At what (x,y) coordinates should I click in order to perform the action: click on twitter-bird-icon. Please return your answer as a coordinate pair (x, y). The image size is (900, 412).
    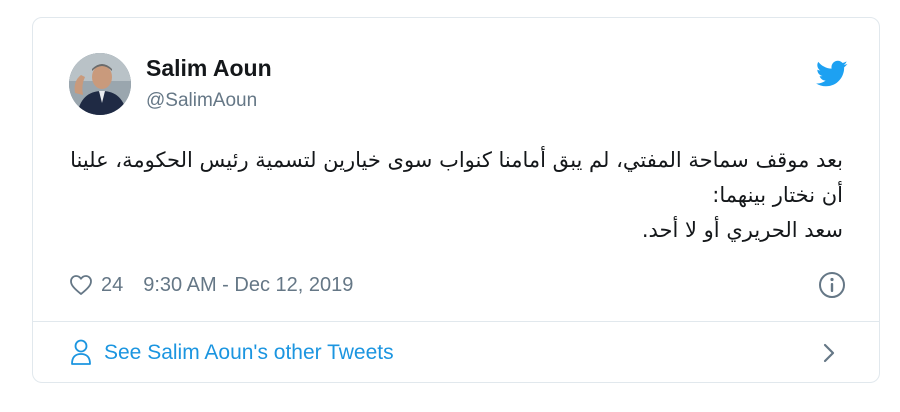
    Looking at the image, I should click on (832, 74).